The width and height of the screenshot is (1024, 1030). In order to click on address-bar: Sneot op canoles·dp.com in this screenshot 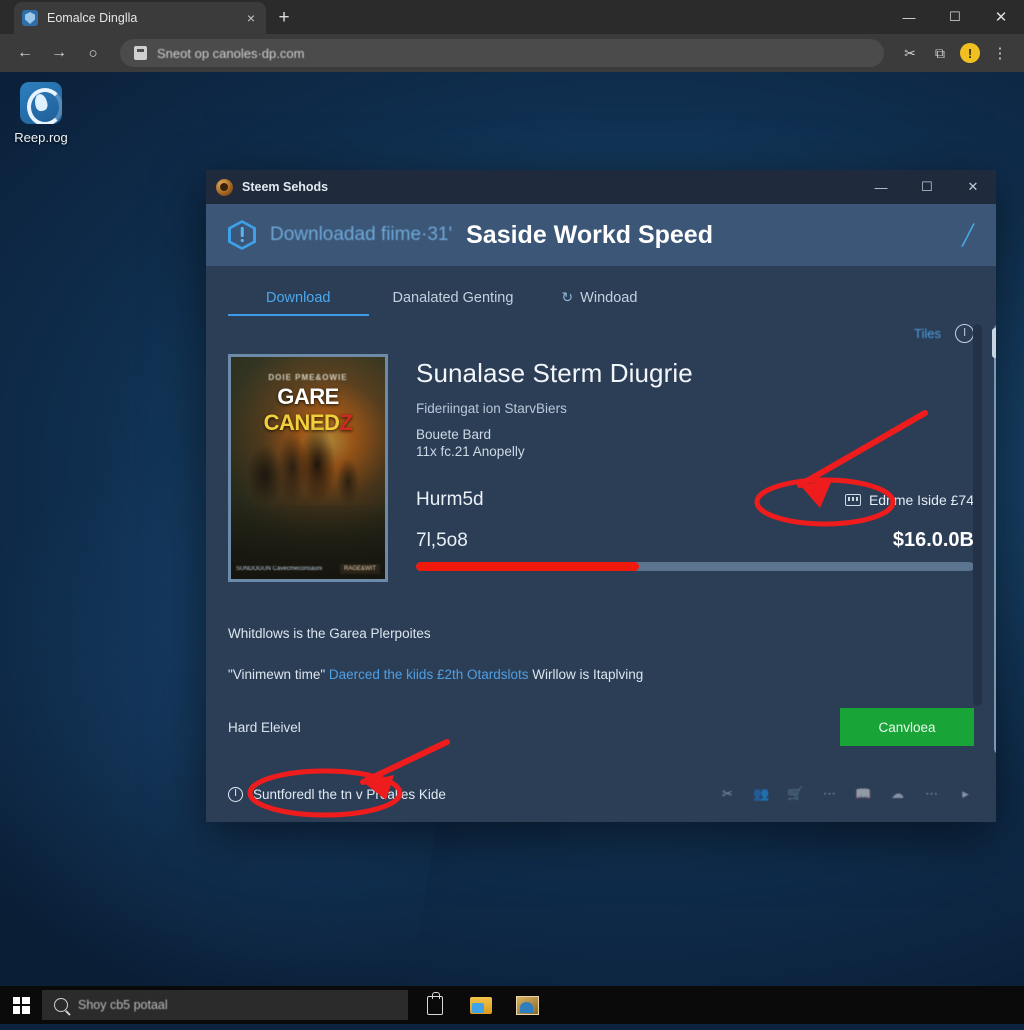, I will do `click(502, 53)`.